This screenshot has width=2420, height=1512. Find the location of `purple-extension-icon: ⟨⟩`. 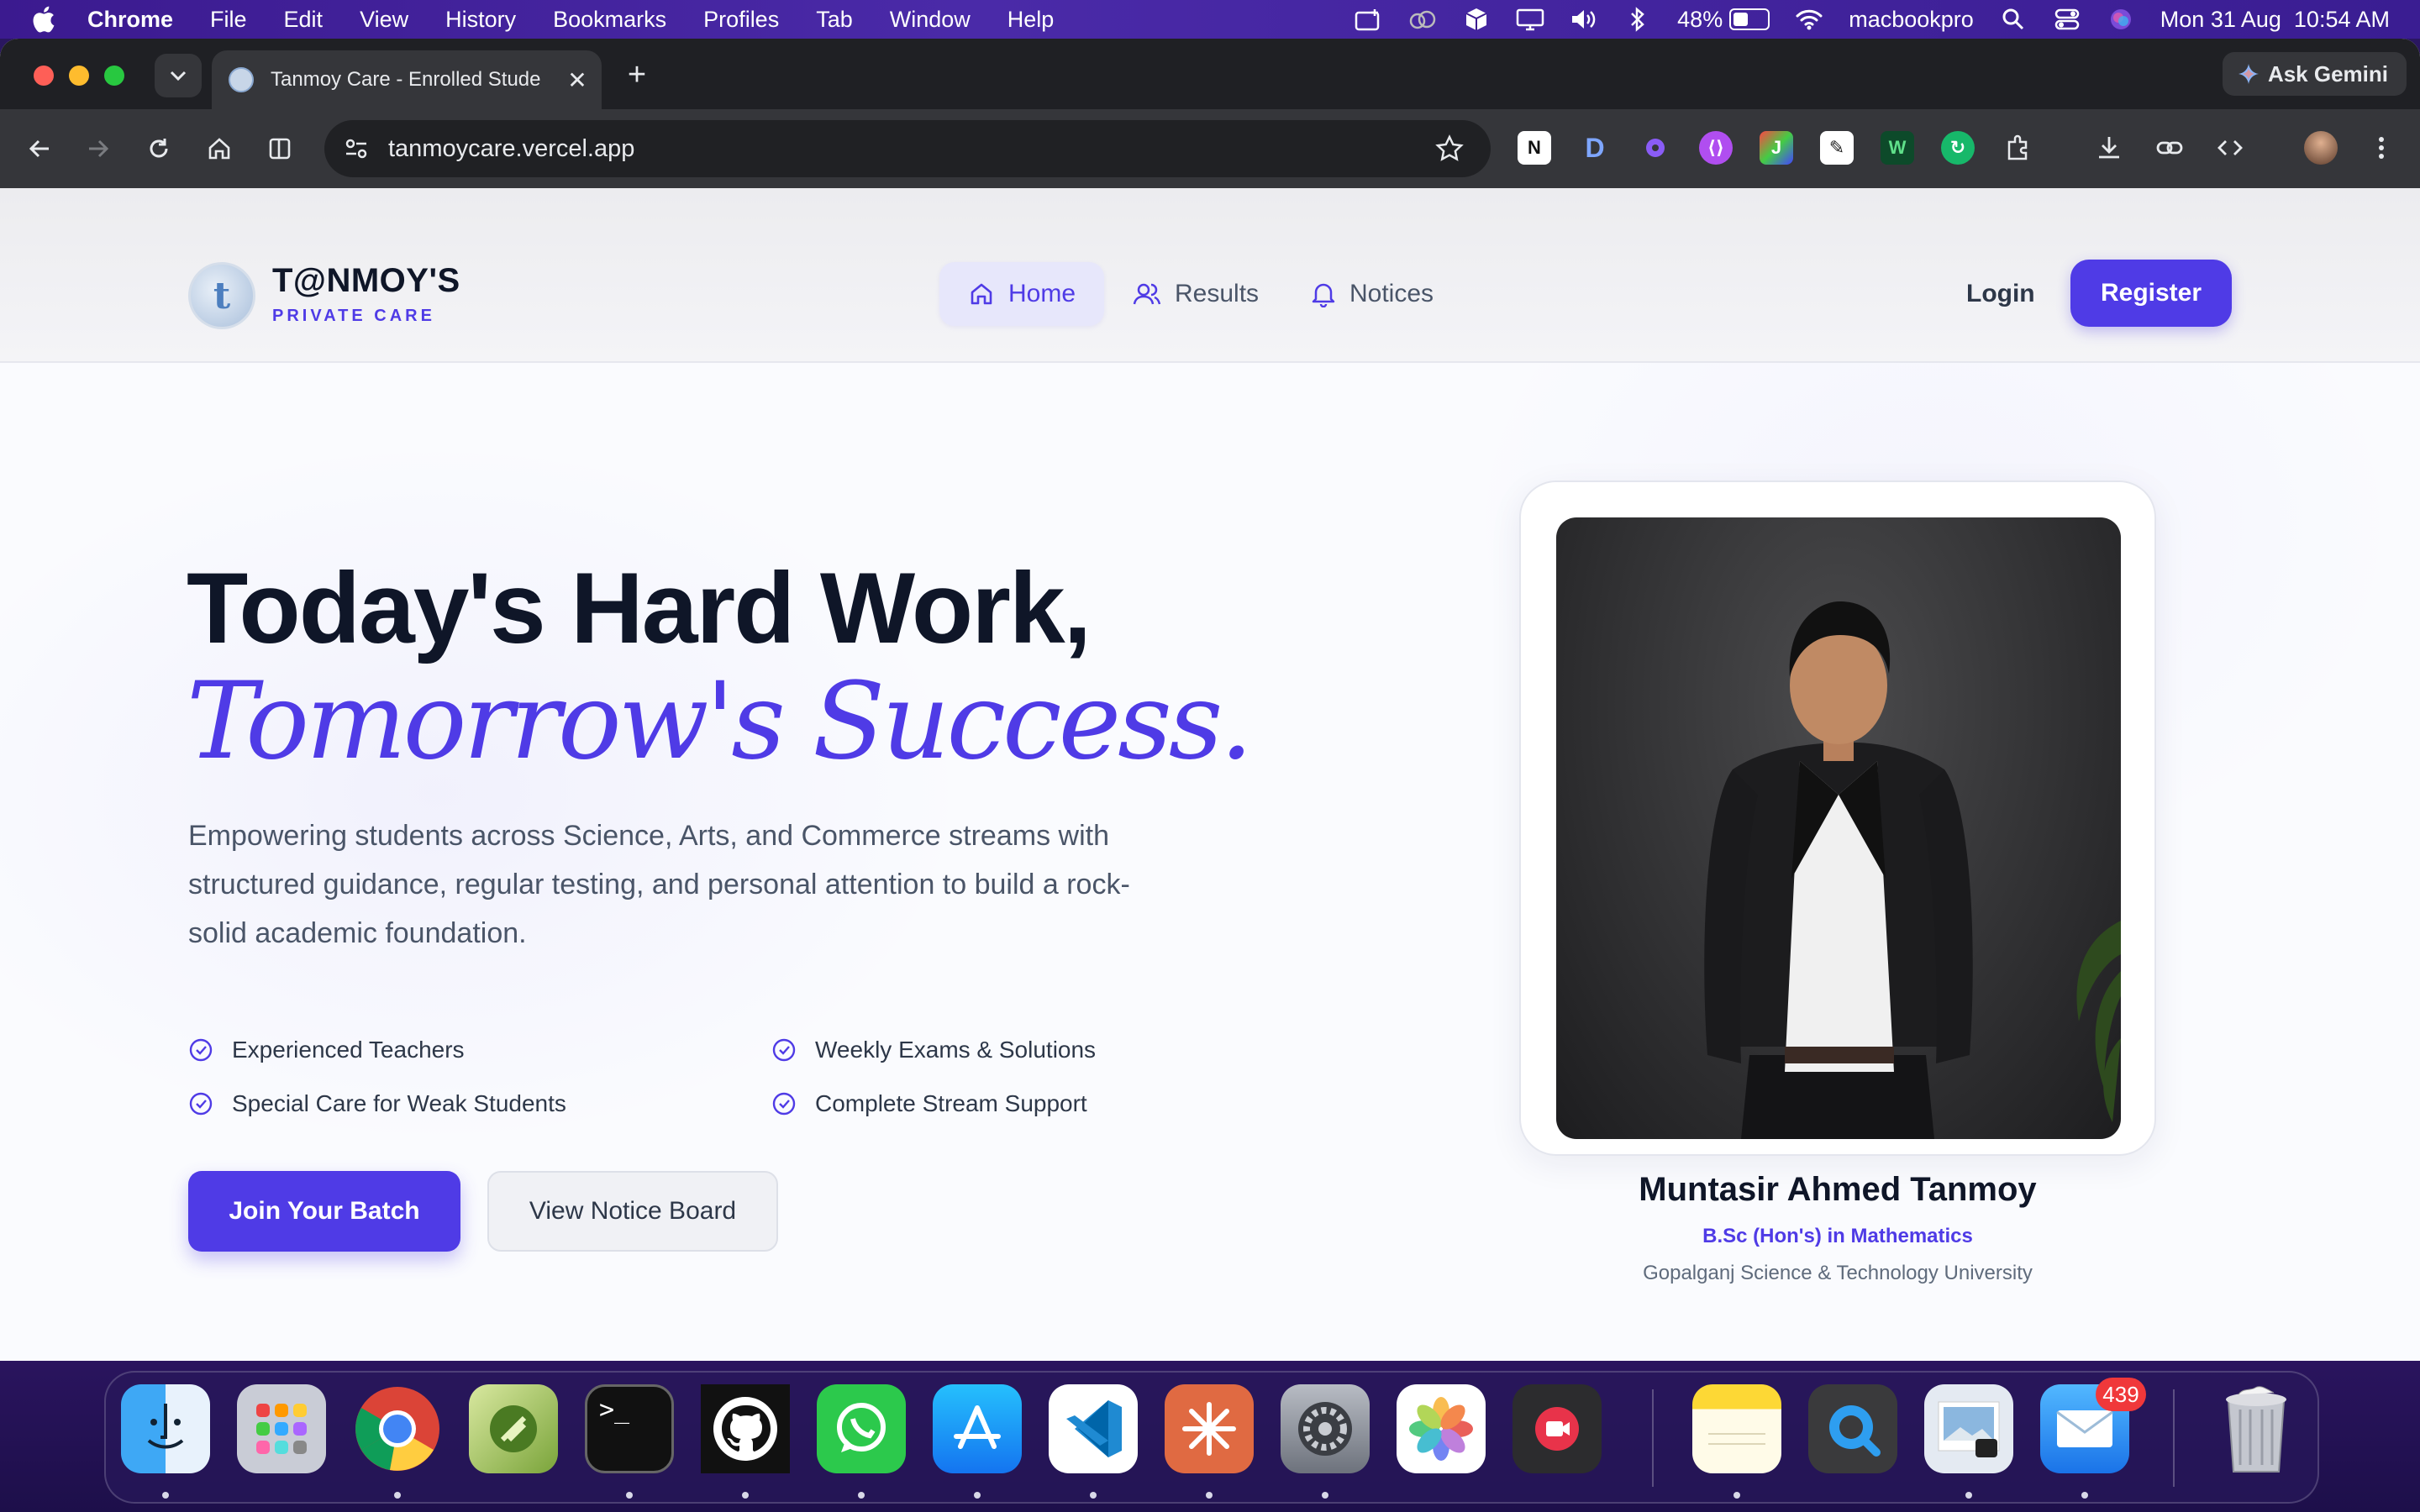

purple-extension-icon: ⟨⟩ is located at coordinates (1716, 148).